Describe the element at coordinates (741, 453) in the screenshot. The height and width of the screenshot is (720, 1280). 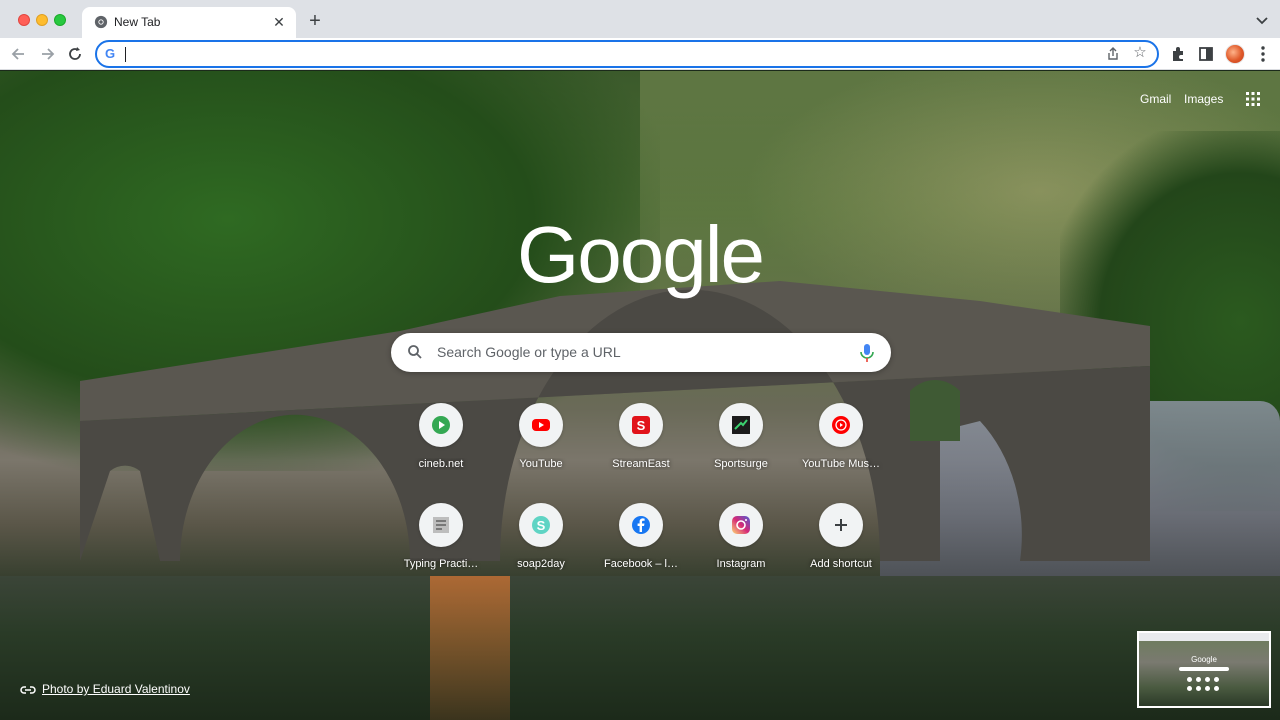
I see `shortcut-sportsurge: Sportsurge` at that location.